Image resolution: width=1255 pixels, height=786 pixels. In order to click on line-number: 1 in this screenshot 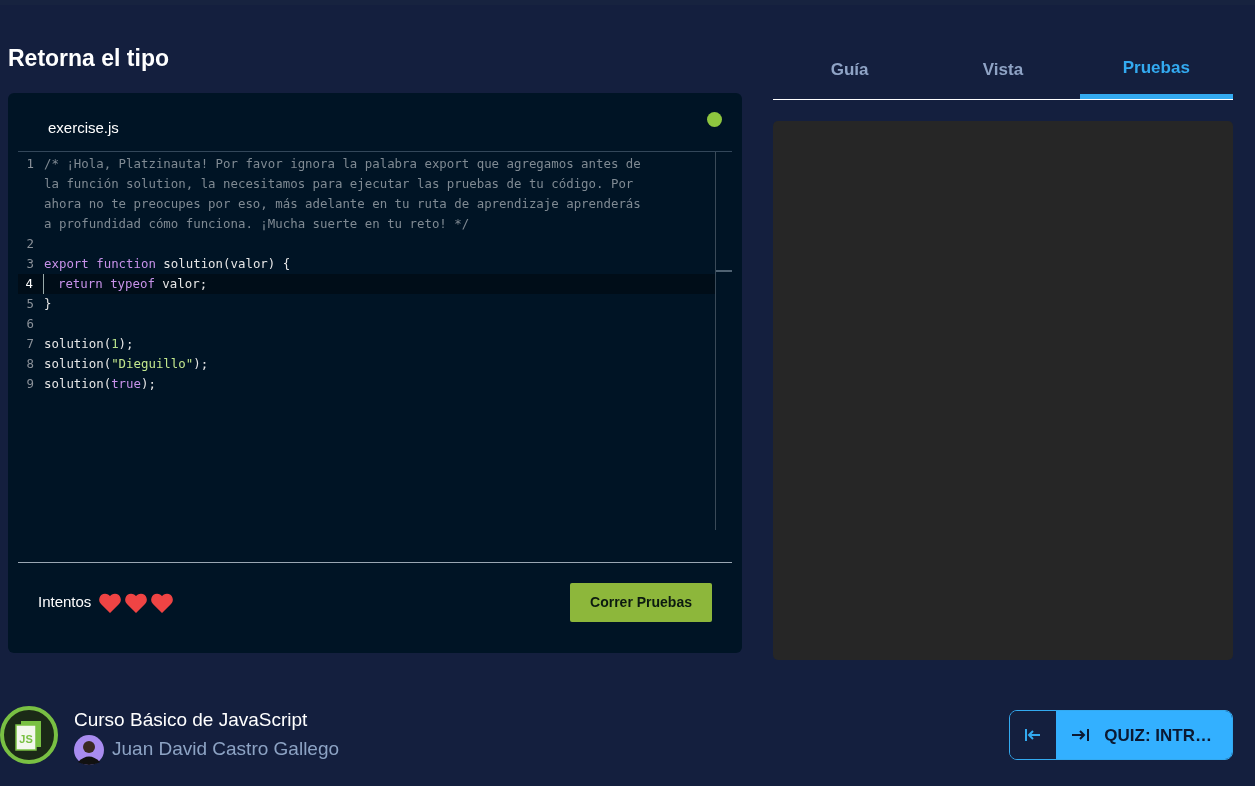, I will do `click(30, 164)`.